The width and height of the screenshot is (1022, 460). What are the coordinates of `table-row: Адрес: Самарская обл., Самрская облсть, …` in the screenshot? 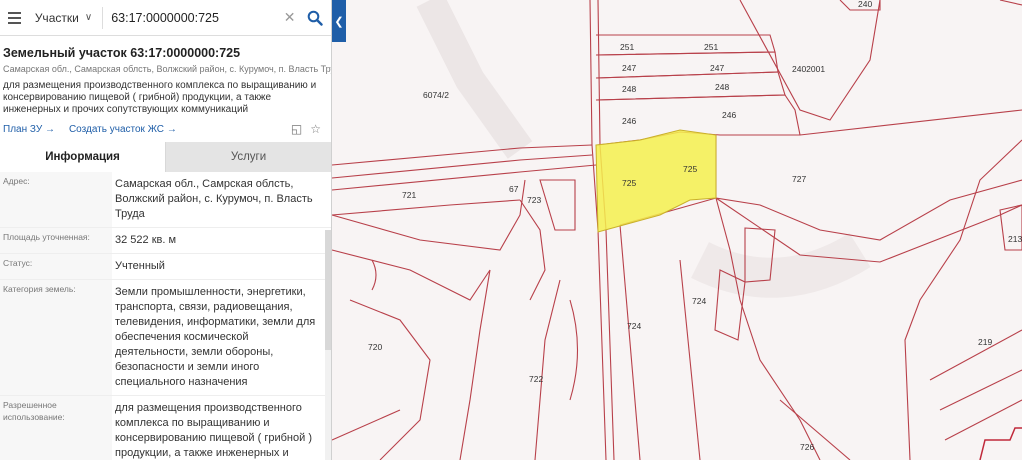 It's located at (165, 200).